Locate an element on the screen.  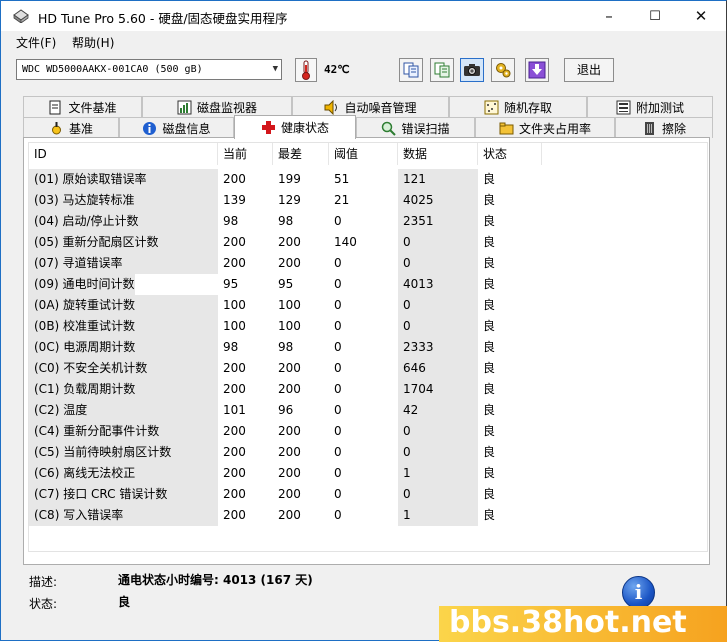
cell-data: 4013 is located at coordinates (438, 284).